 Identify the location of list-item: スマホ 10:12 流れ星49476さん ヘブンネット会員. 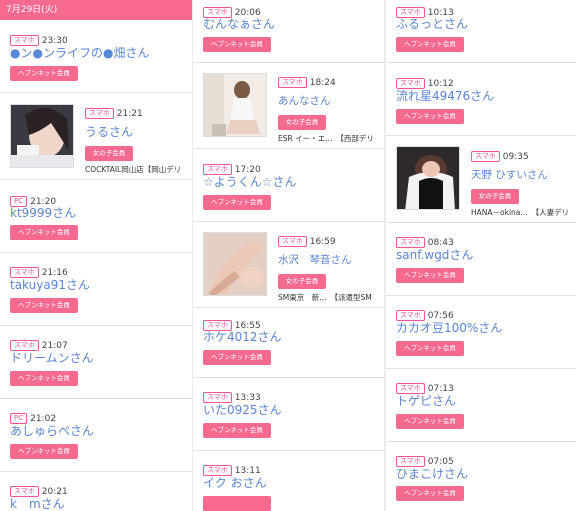
(481, 99).